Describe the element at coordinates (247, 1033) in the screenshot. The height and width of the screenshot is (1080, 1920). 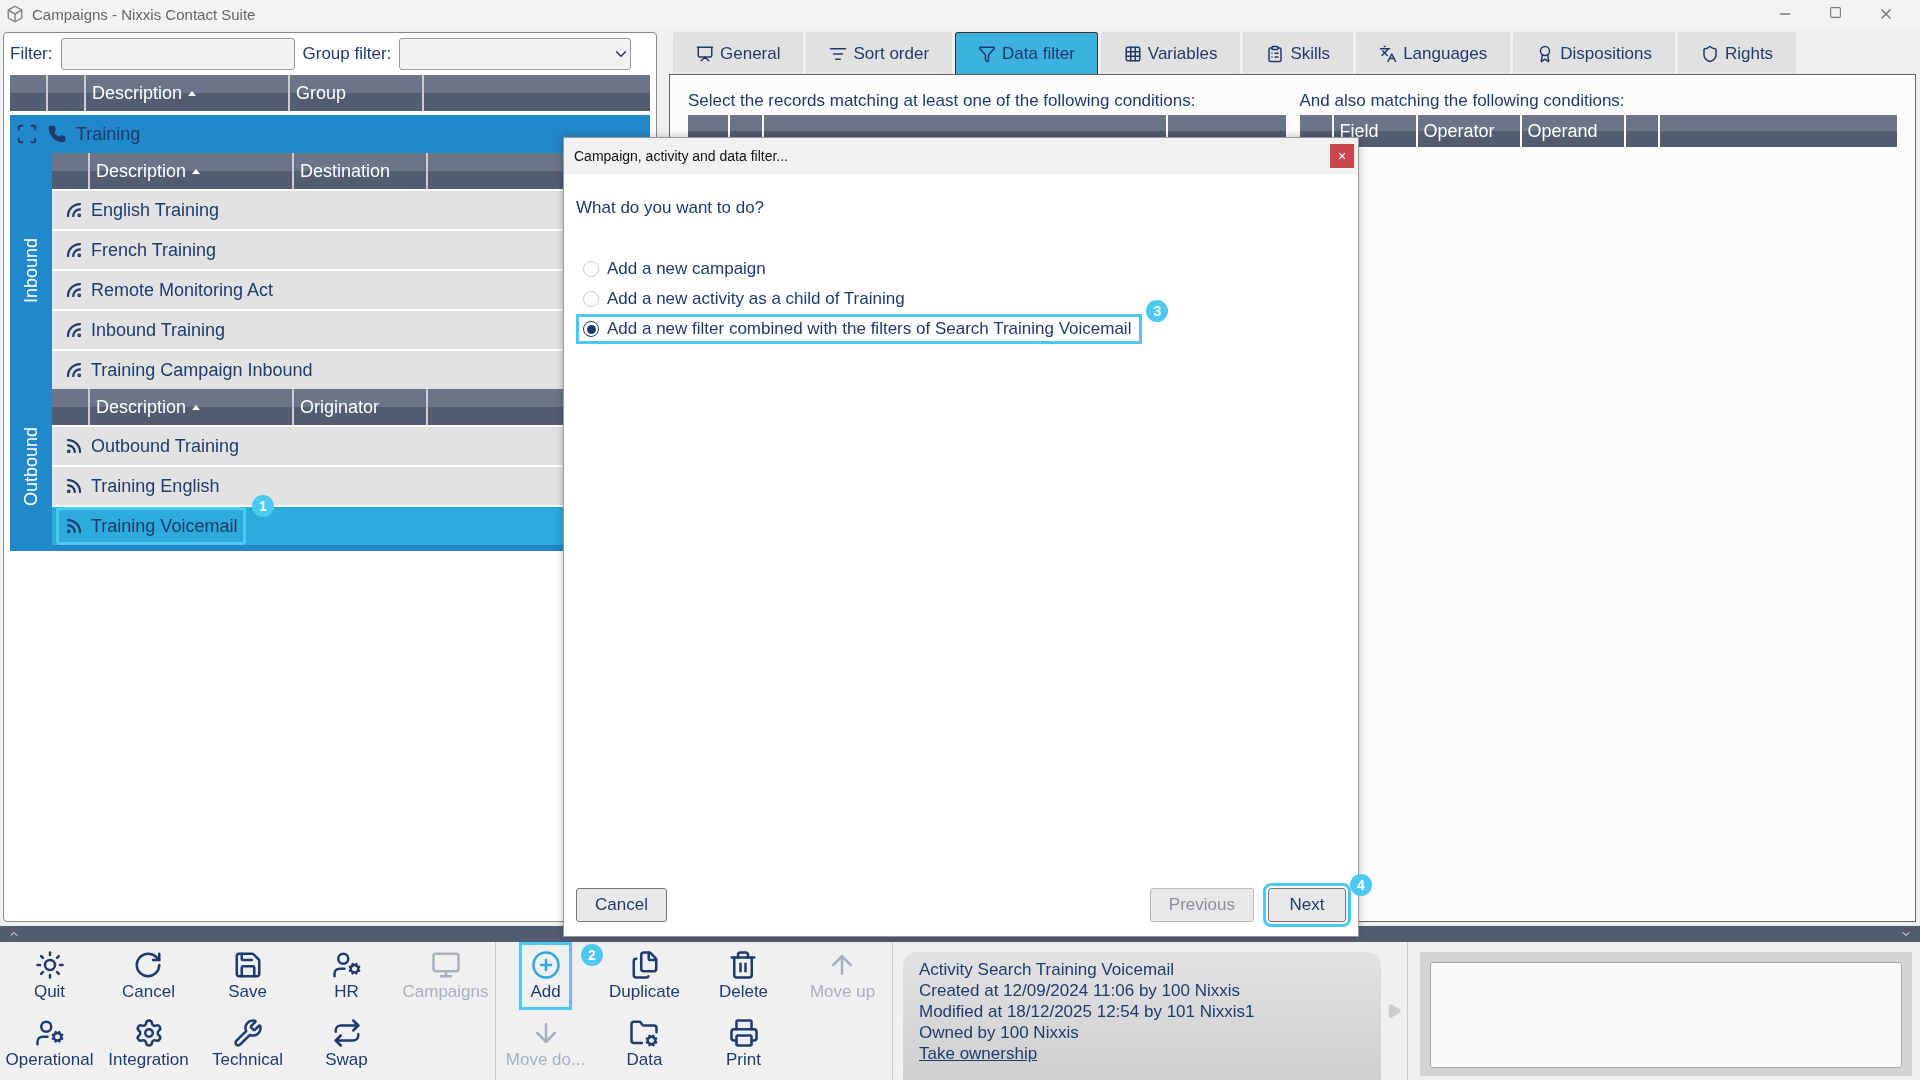
I see `wrench-icon` at that location.